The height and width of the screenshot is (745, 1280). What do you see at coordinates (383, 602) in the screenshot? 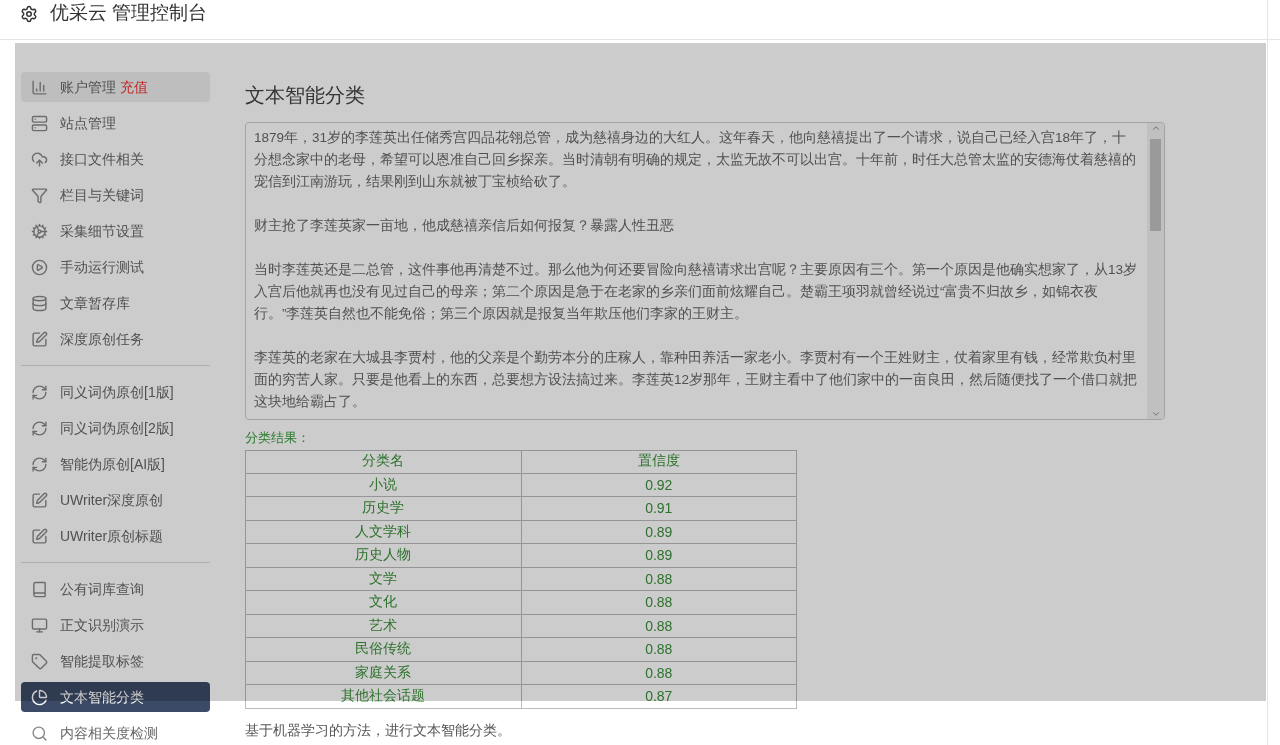
I see `table-cell: 文化` at bounding box center [383, 602].